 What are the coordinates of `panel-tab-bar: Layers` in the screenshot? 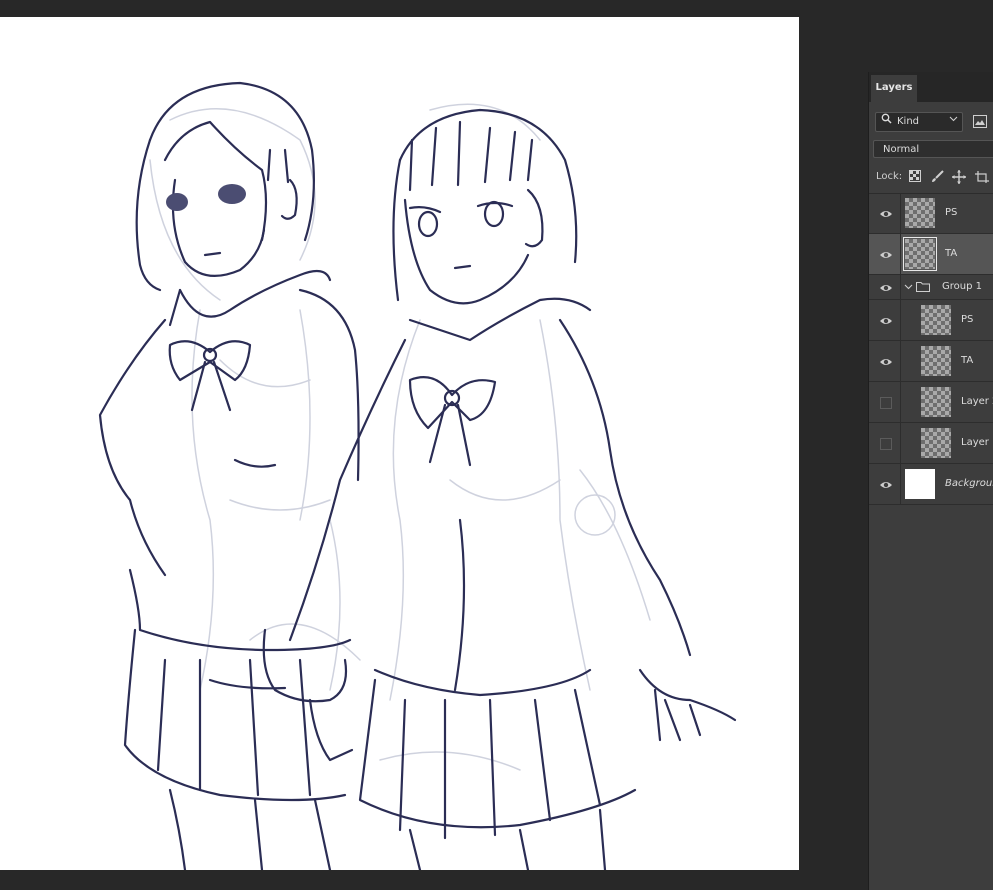 It's located at (931, 87).